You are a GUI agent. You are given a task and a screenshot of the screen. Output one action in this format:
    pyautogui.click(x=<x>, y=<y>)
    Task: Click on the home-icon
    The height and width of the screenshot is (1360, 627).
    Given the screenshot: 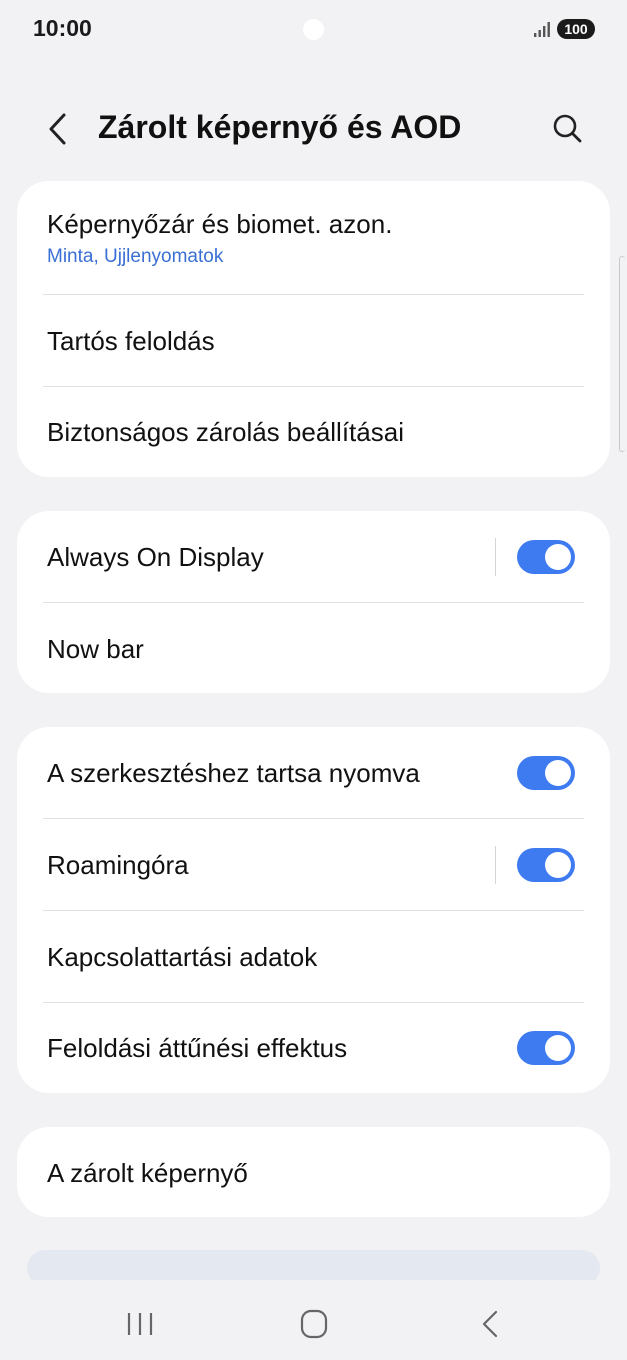 What is the action you would take?
    pyautogui.click(x=314, y=1324)
    